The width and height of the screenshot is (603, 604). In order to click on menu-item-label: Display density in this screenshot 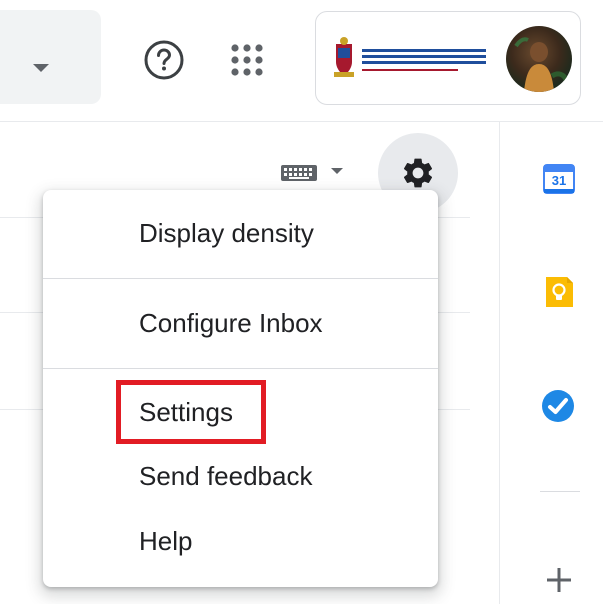, I will do `click(226, 232)`.